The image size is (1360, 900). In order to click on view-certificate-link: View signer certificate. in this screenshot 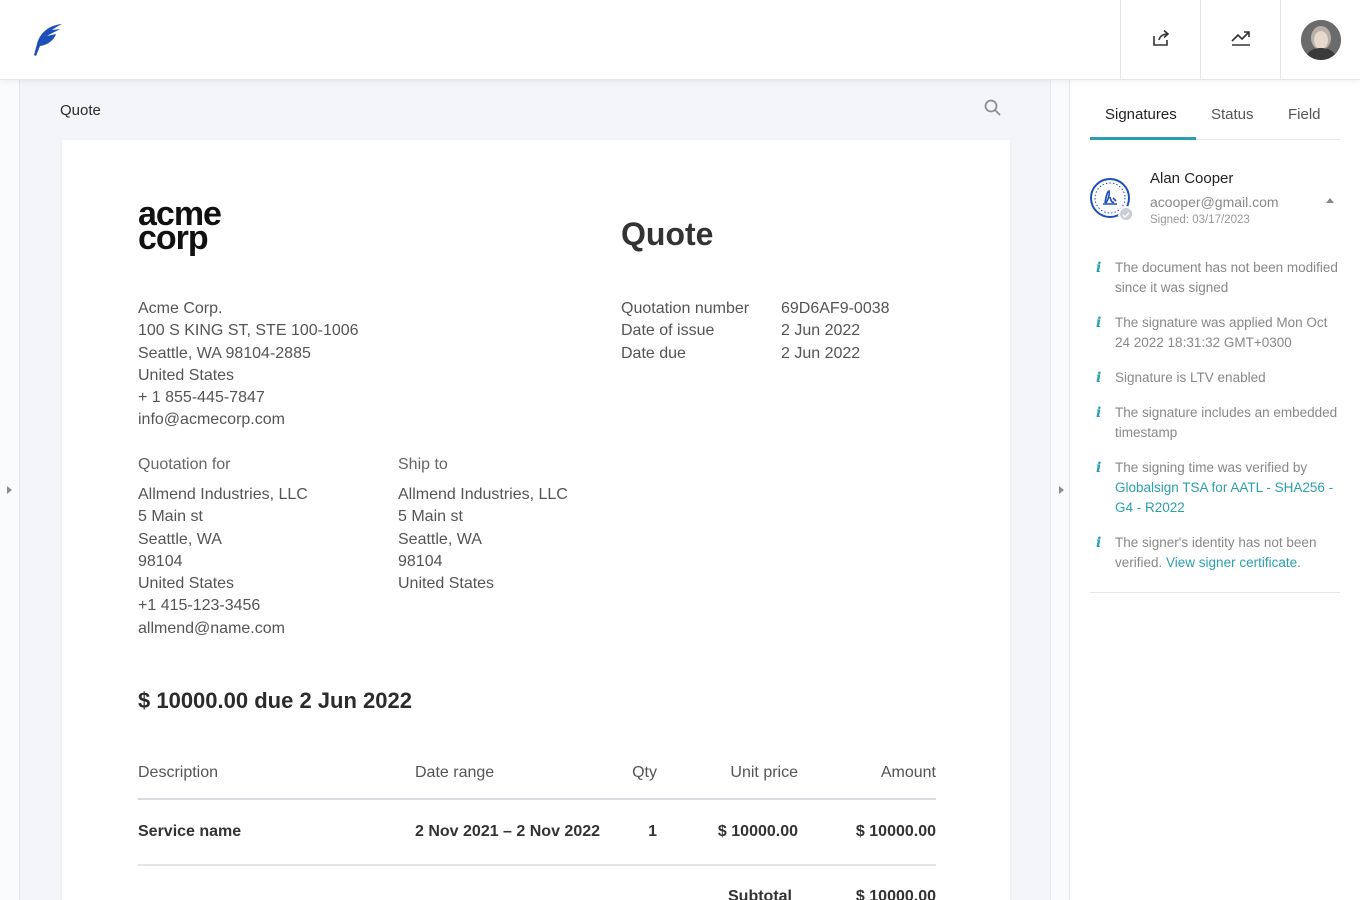, I will do `click(1233, 562)`.